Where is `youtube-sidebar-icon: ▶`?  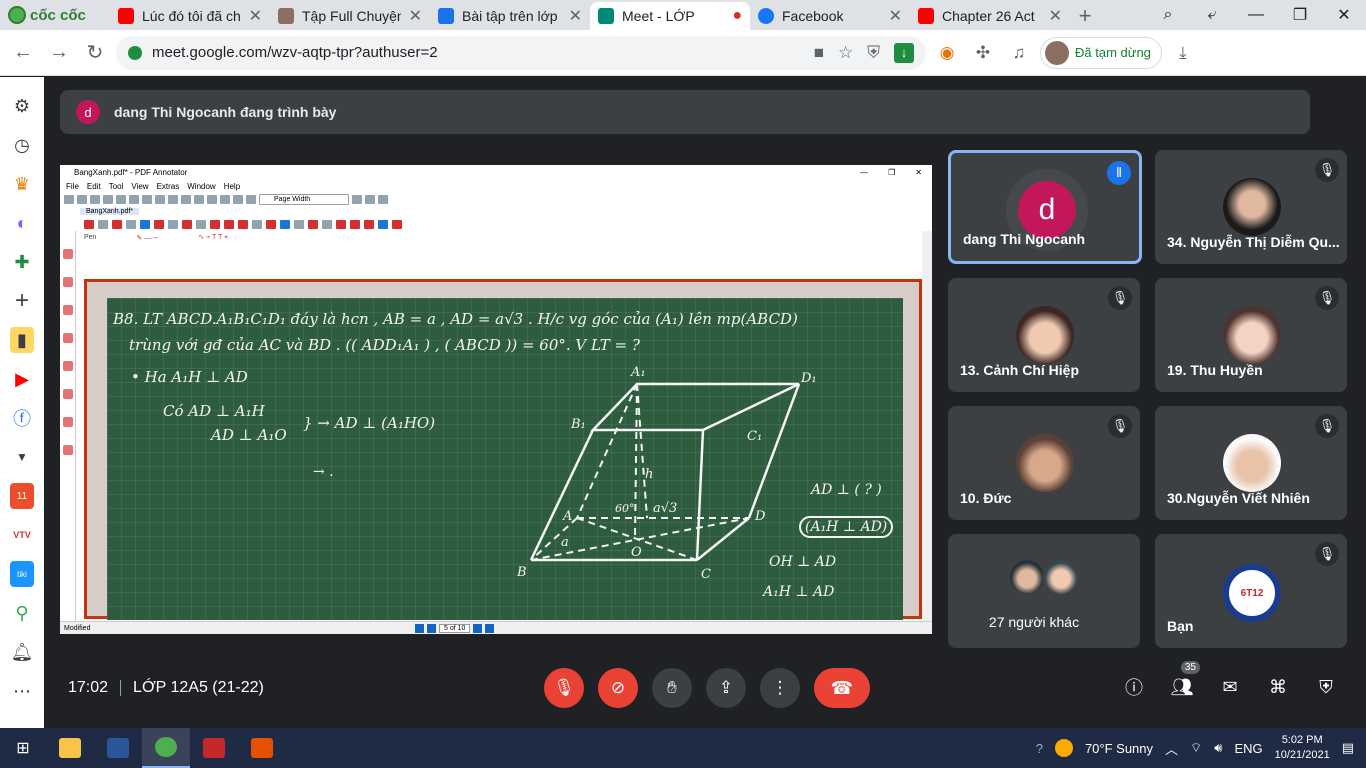
youtube-sidebar-icon: ▶ is located at coordinates (22, 379).